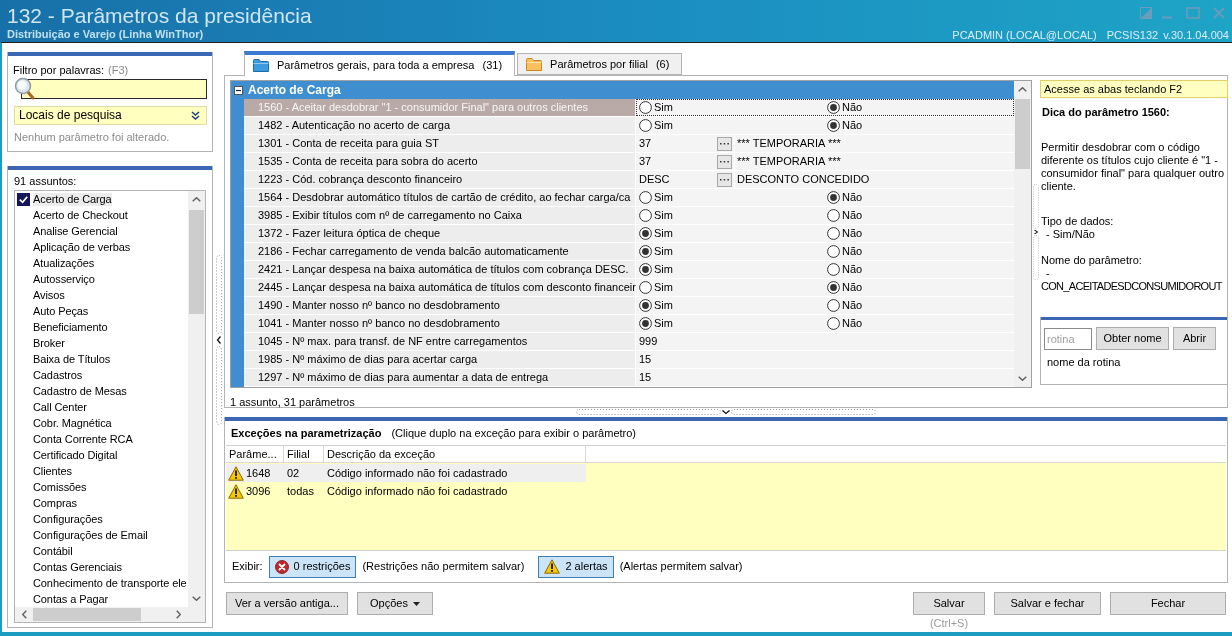 This screenshot has height=636, width=1232. What do you see at coordinates (312, 566) in the screenshot?
I see `filter-toggle: 0 restrições` at bounding box center [312, 566].